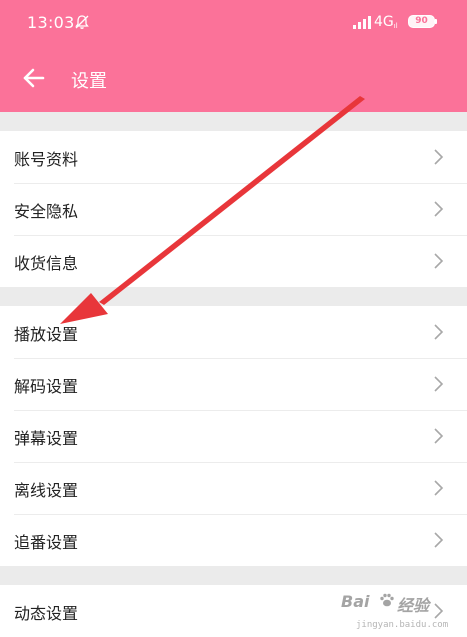 The image size is (467, 637). What do you see at coordinates (387, 600) in the screenshot?
I see `paw-icon` at bounding box center [387, 600].